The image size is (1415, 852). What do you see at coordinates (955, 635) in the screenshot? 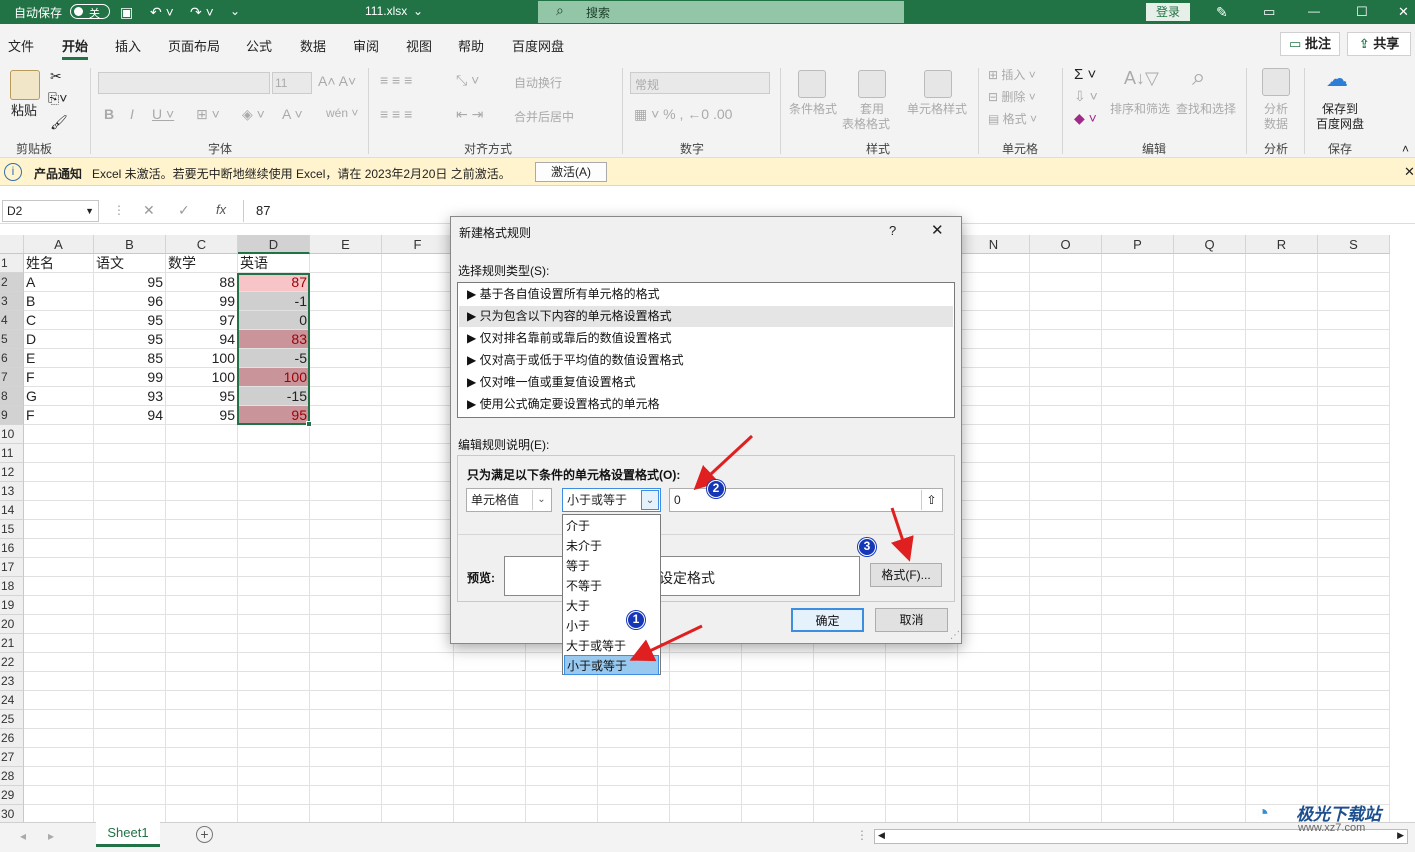
I see `resize-grip-icon: ⋰` at bounding box center [955, 635].